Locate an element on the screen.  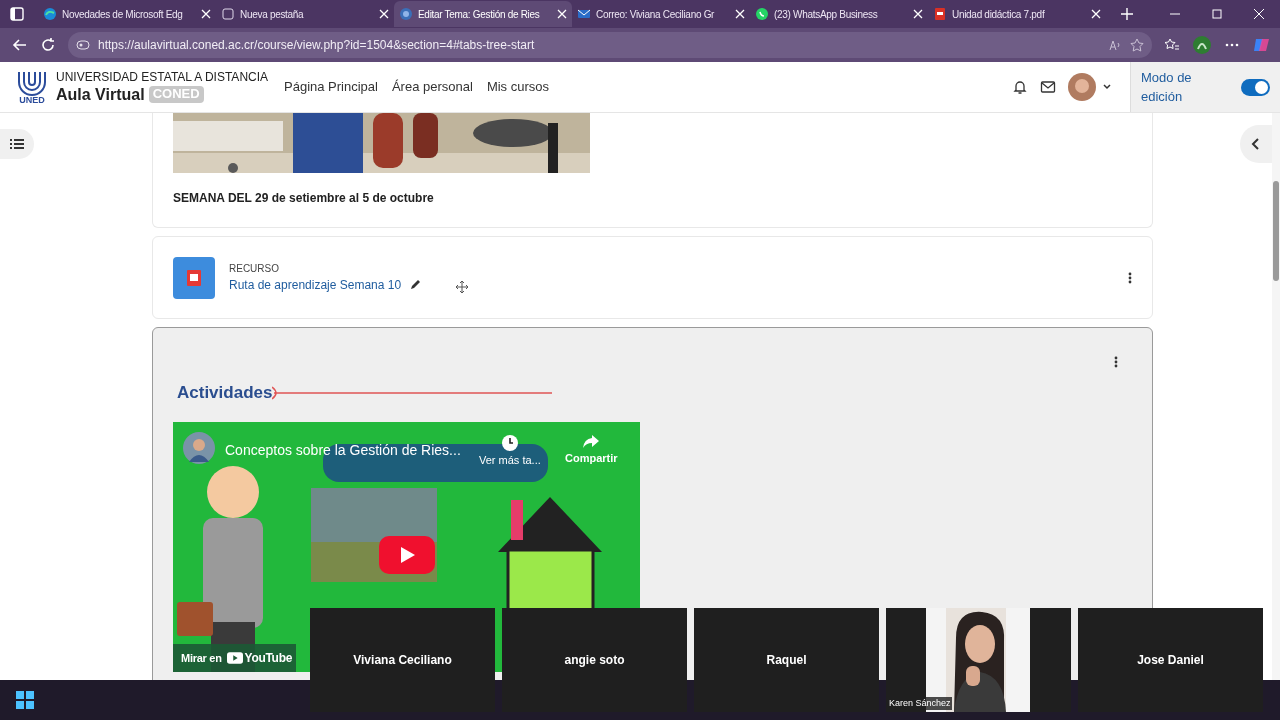
back-icon is located at coordinates (20, 45).